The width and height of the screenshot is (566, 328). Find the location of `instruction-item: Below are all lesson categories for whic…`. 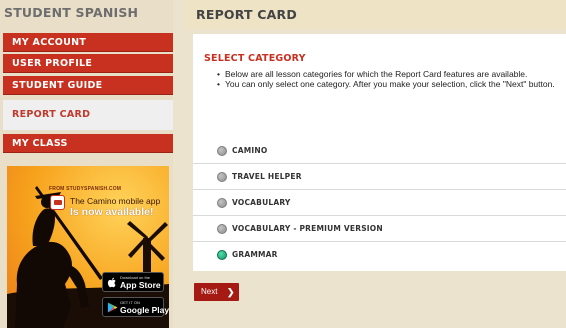

instruction-item: Below are all lesson categories for whic… is located at coordinates (391, 74).